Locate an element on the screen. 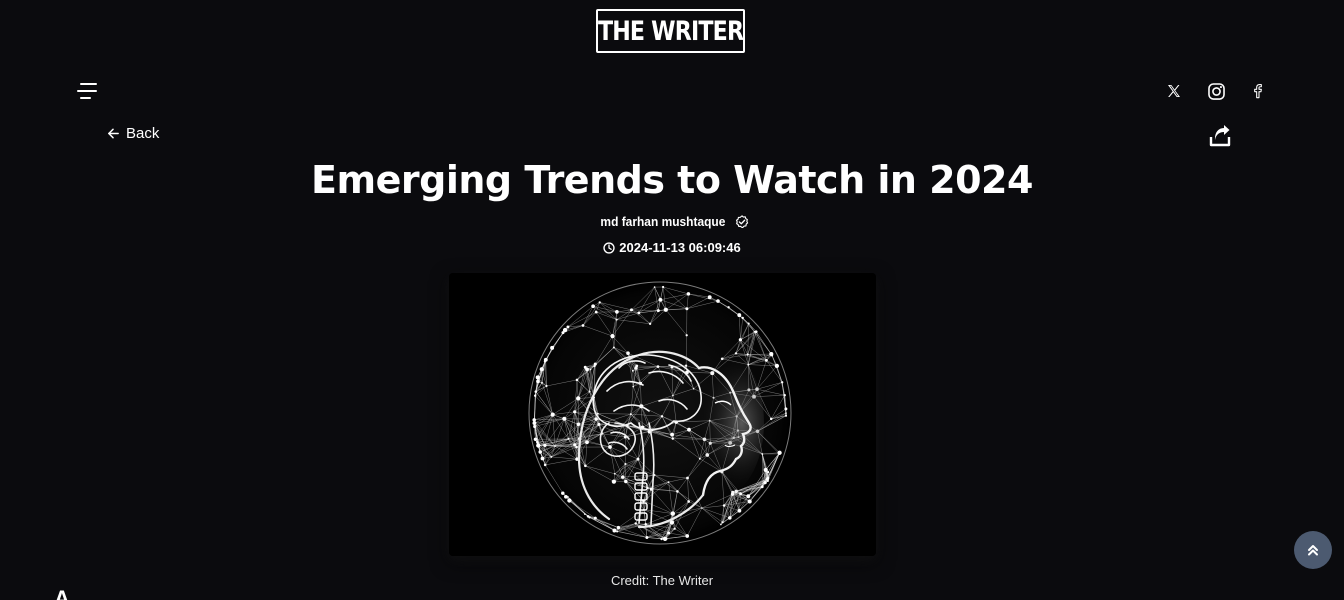  share-button is located at coordinates (1220, 136).